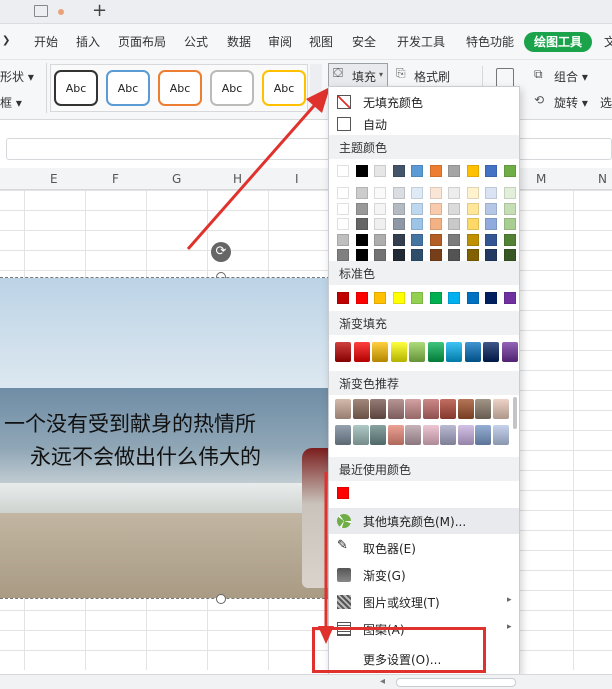  What do you see at coordinates (41, 11) in the screenshot?
I see `window-icon` at bounding box center [41, 11].